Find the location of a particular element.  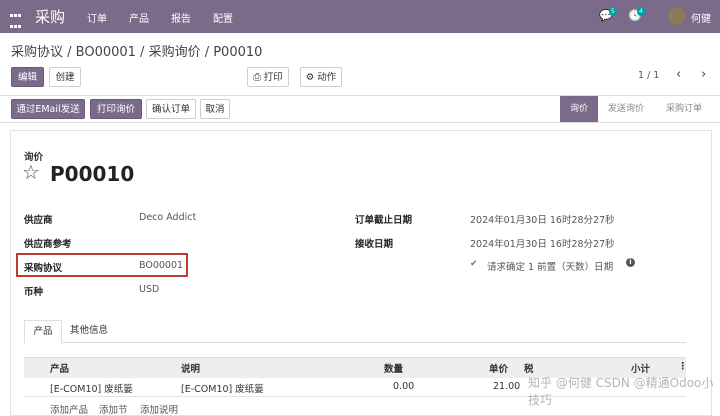

cell-description: [E-COM10] 废纸篓 is located at coordinates (222, 389).